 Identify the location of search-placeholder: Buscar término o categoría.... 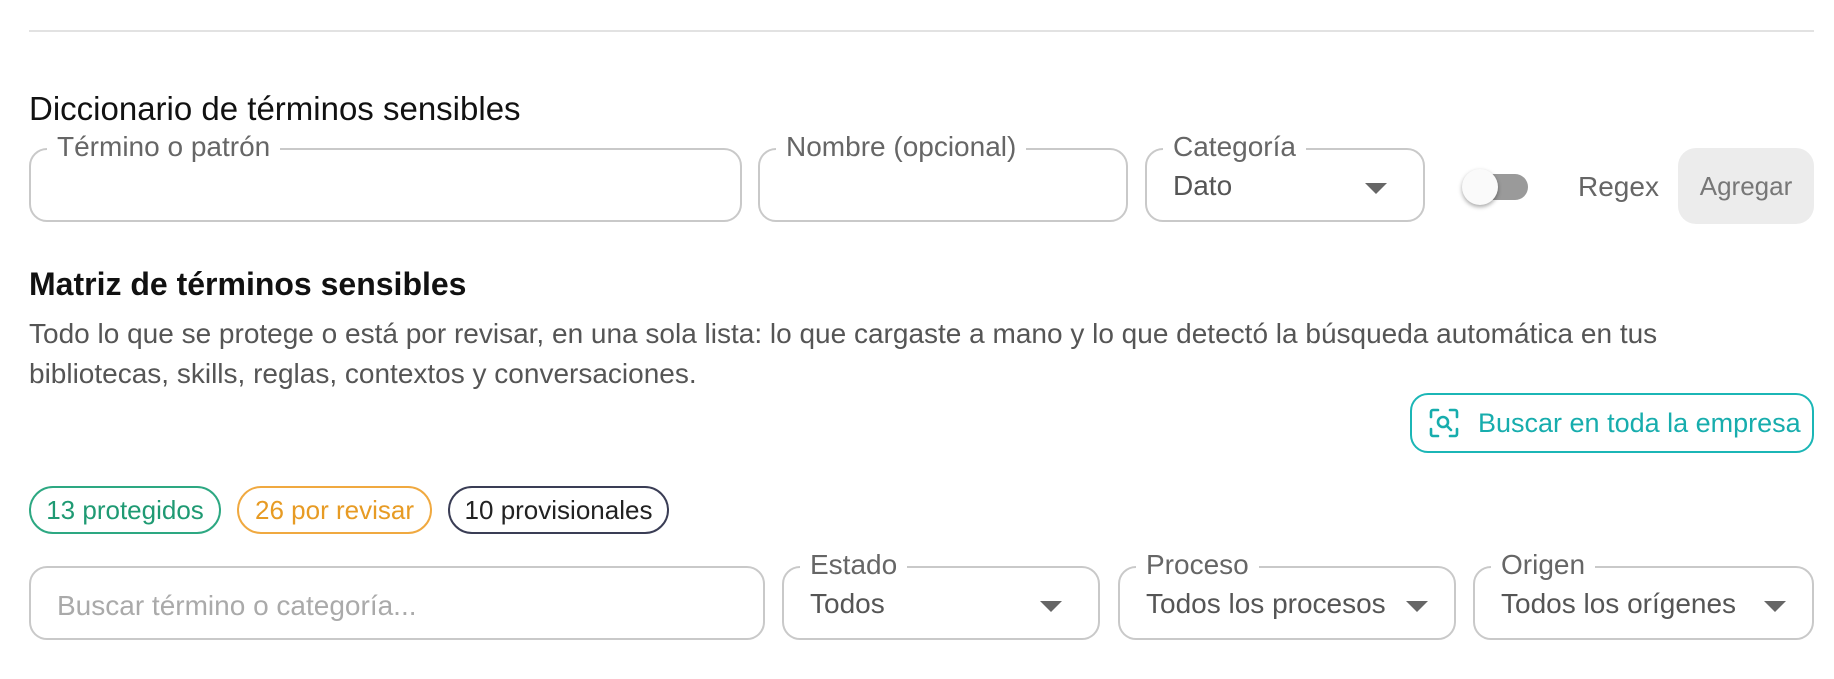
(237, 605).